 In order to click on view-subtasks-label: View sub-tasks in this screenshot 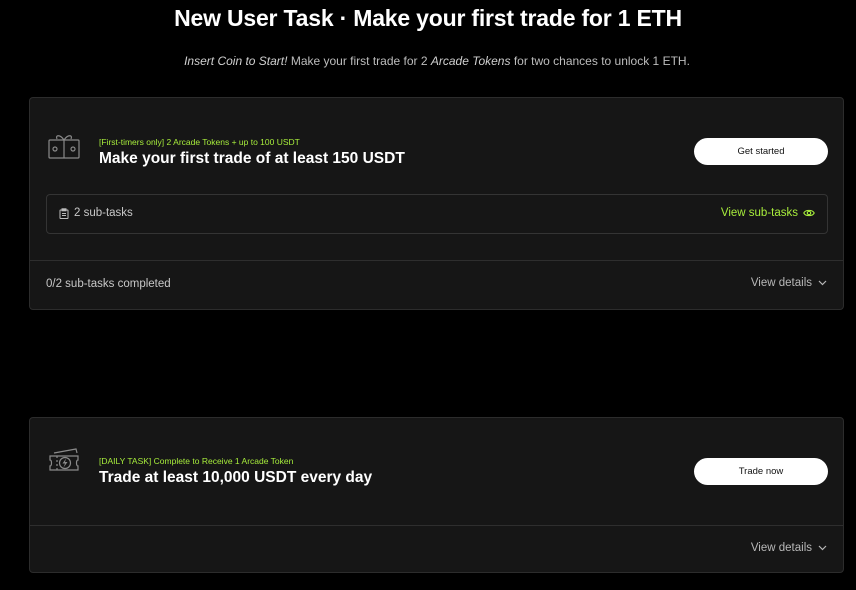, I will do `click(759, 213)`.